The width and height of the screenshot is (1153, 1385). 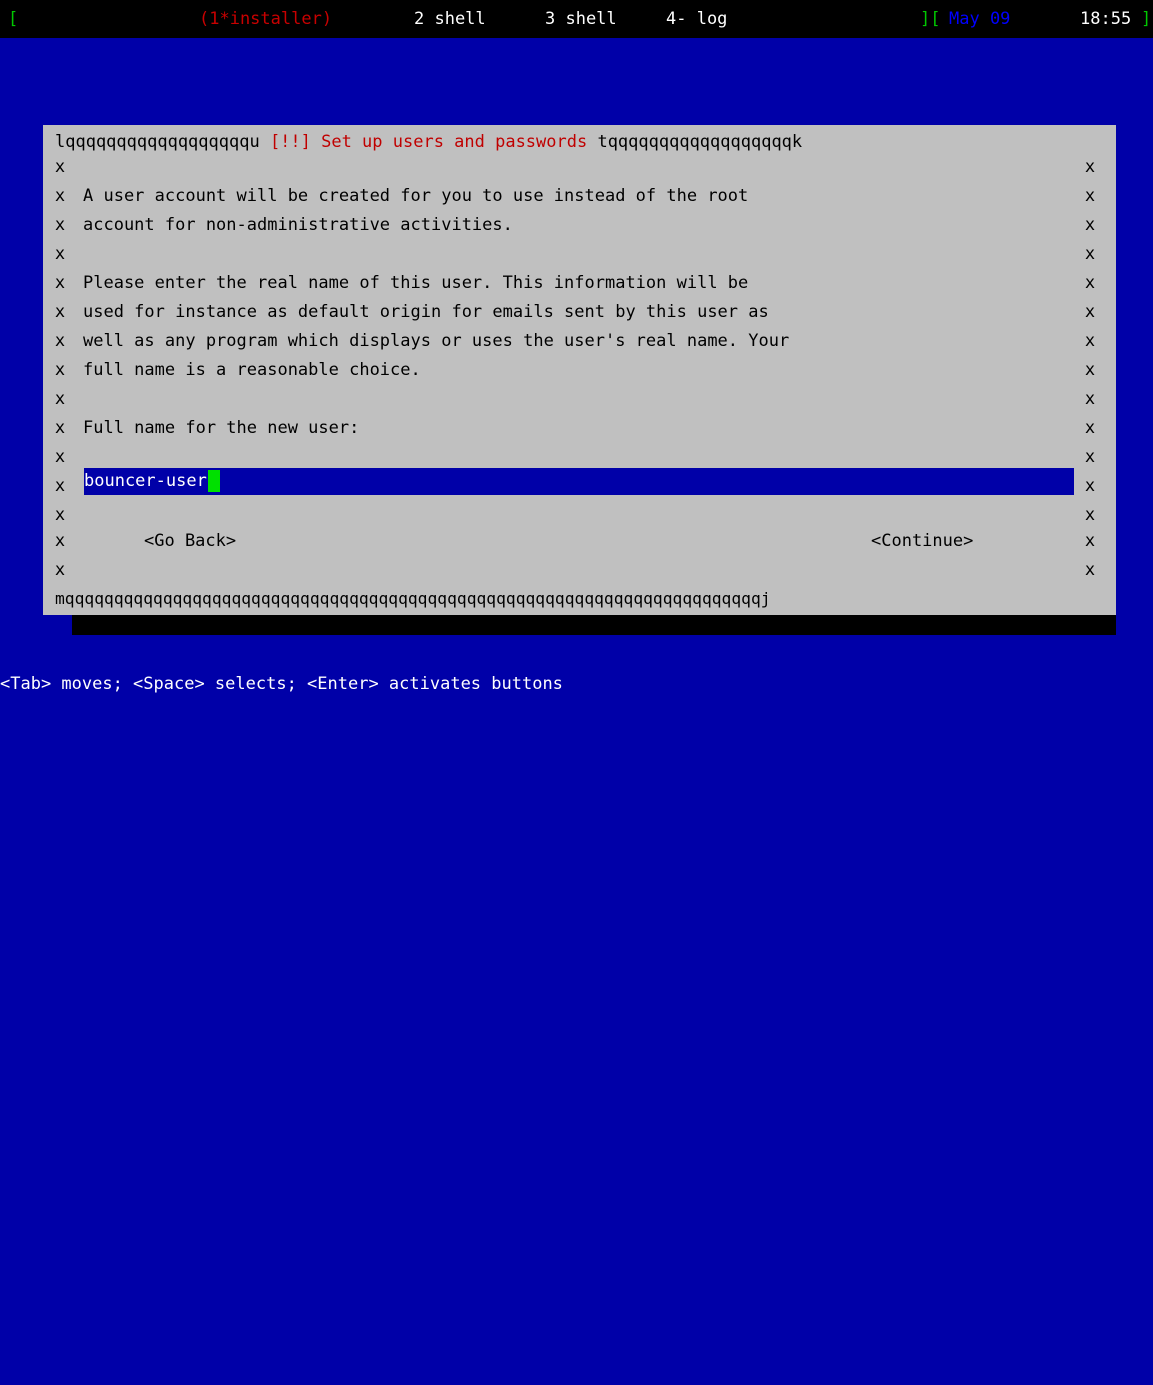 What do you see at coordinates (579, 481) in the screenshot?
I see `full-name-input: bouncer-user` at bounding box center [579, 481].